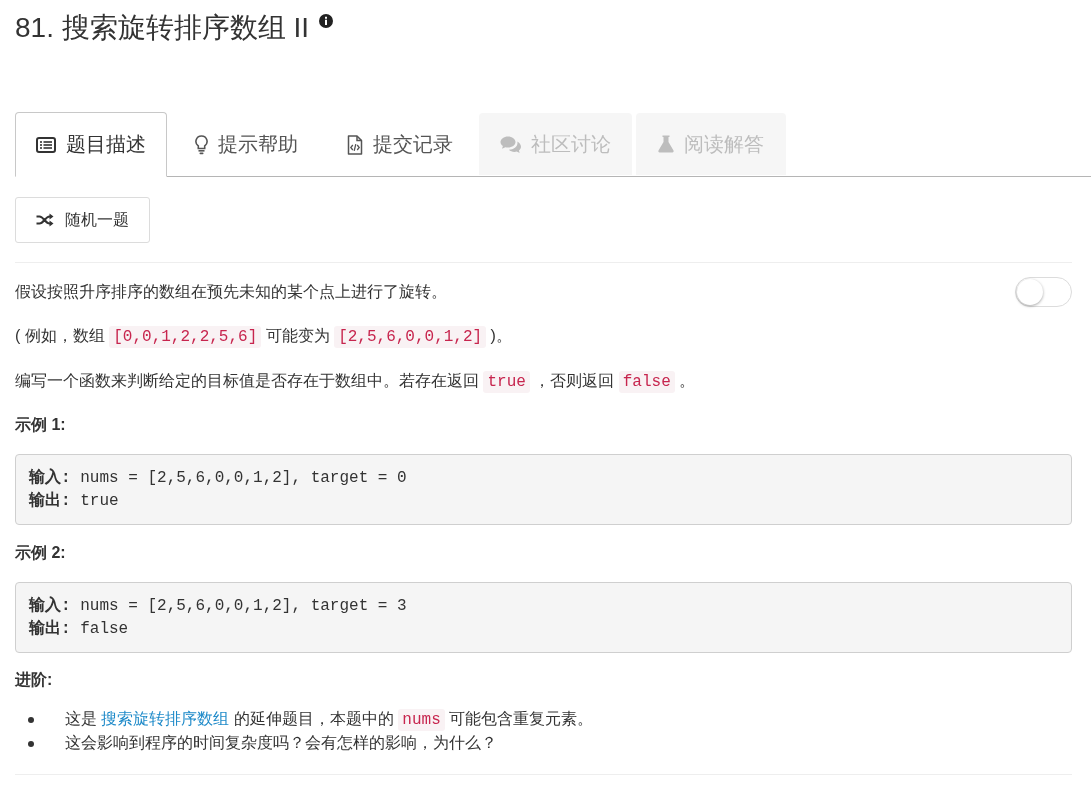  Describe the element at coordinates (74, 501) in the screenshot. I see `code-line: 输出: true` at that location.